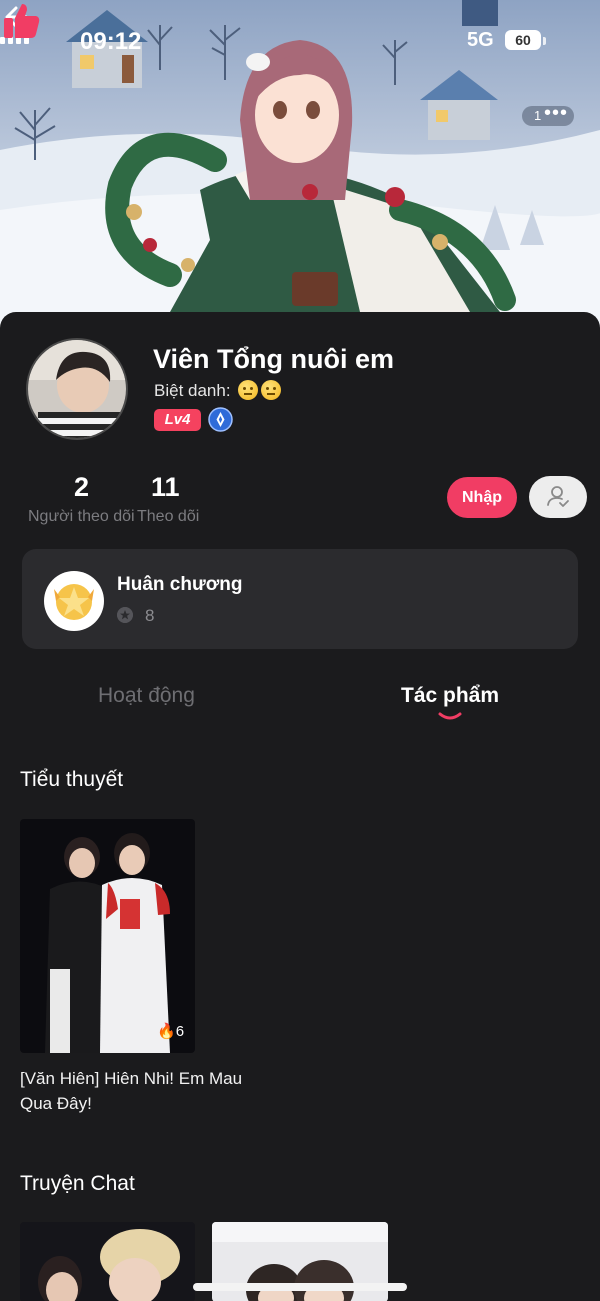  Describe the element at coordinates (72, 779) in the screenshot. I see `novels-section-title: Tiểu thuyết` at that location.